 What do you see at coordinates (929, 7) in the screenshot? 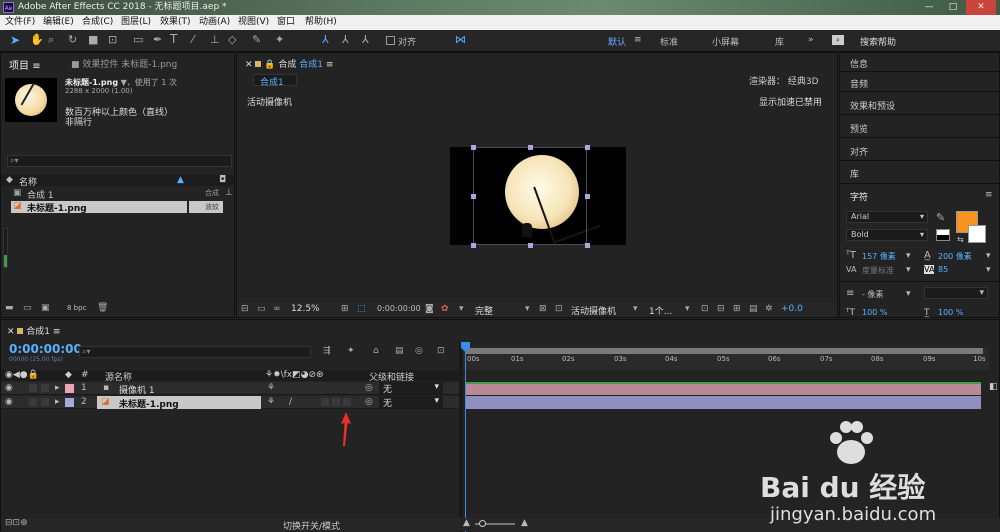
I see `minimize-icon: —` at bounding box center [929, 7].